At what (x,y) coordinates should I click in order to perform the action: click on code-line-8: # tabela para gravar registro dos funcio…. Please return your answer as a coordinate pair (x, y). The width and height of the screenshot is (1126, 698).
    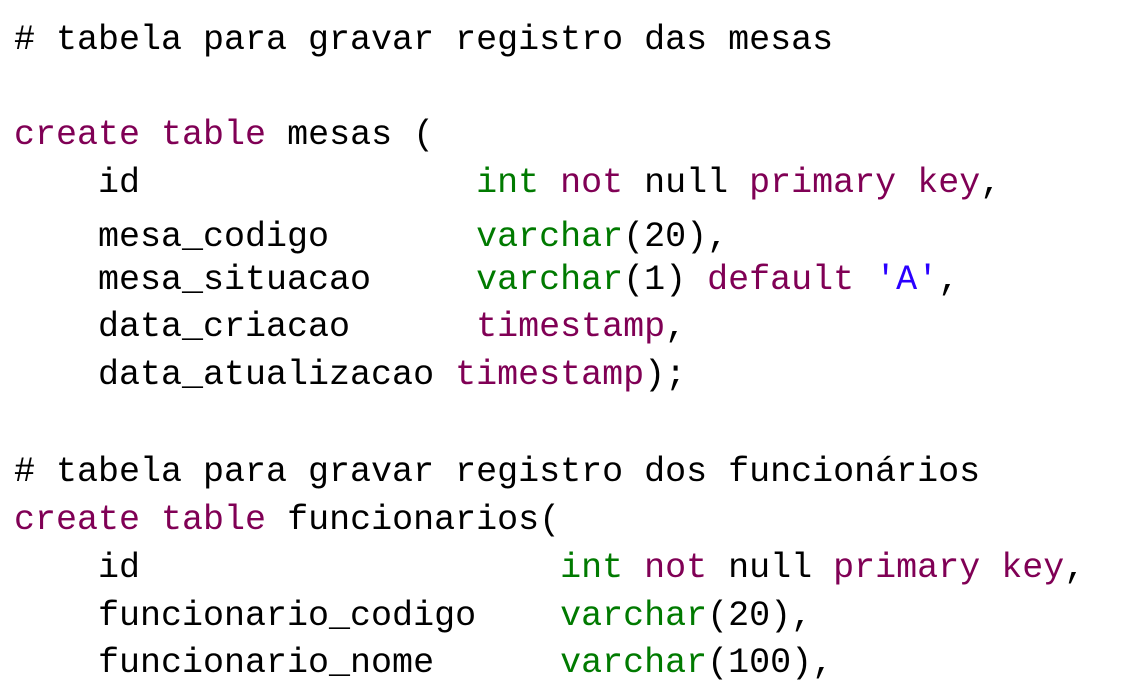
    Looking at the image, I should click on (497, 472).